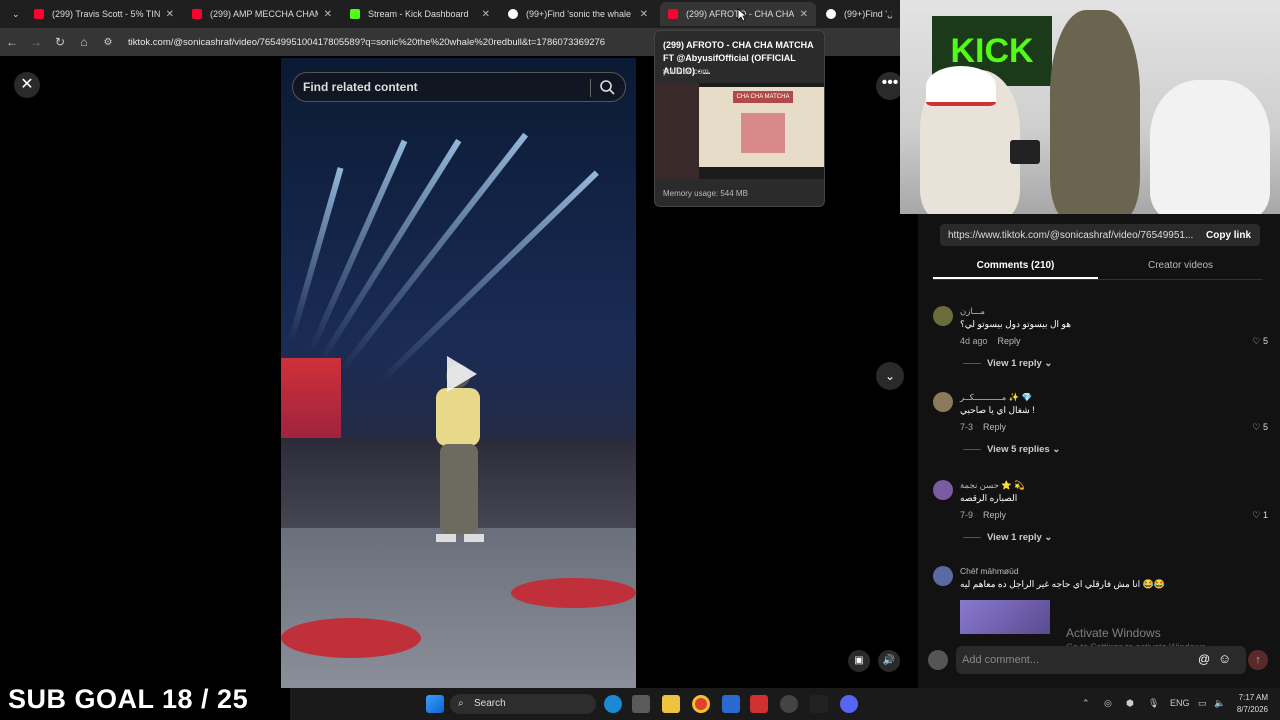  What do you see at coordinates (262, 14) in the screenshot?
I see `browser-tab: (299) AMP MECCHA CHAMELEO ✕` at bounding box center [262, 14].